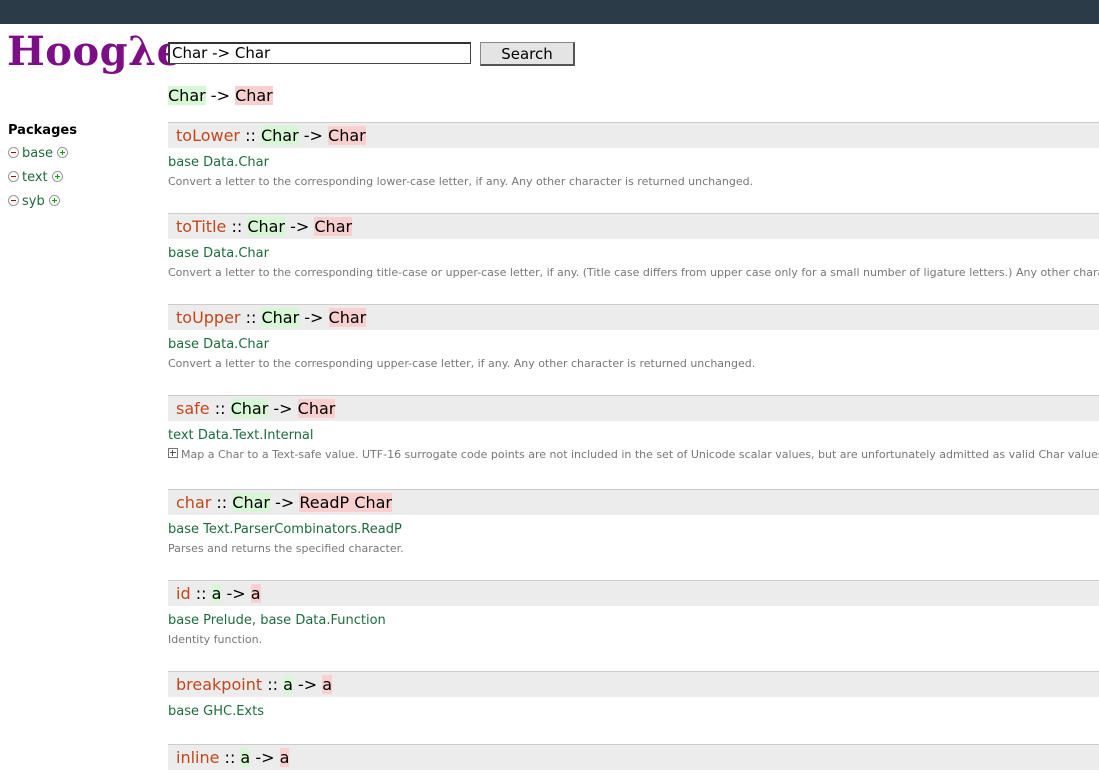 The height and width of the screenshot is (774, 1099). Describe the element at coordinates (187, 95) in the screenshot. I see `query-arg-type: Char` at that location.